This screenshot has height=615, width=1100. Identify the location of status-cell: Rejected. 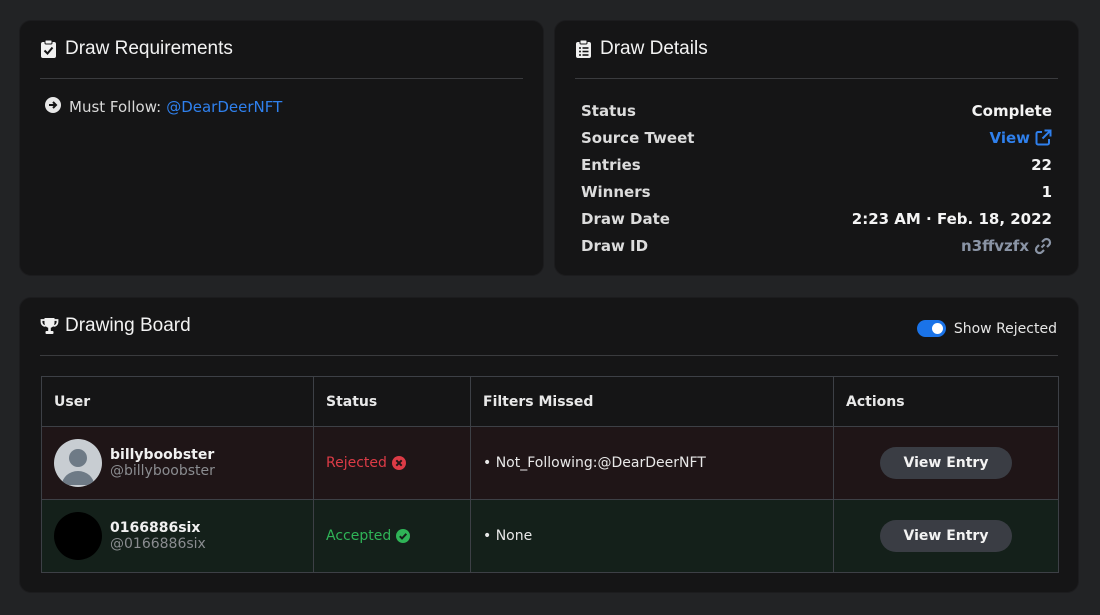
(392, 463).